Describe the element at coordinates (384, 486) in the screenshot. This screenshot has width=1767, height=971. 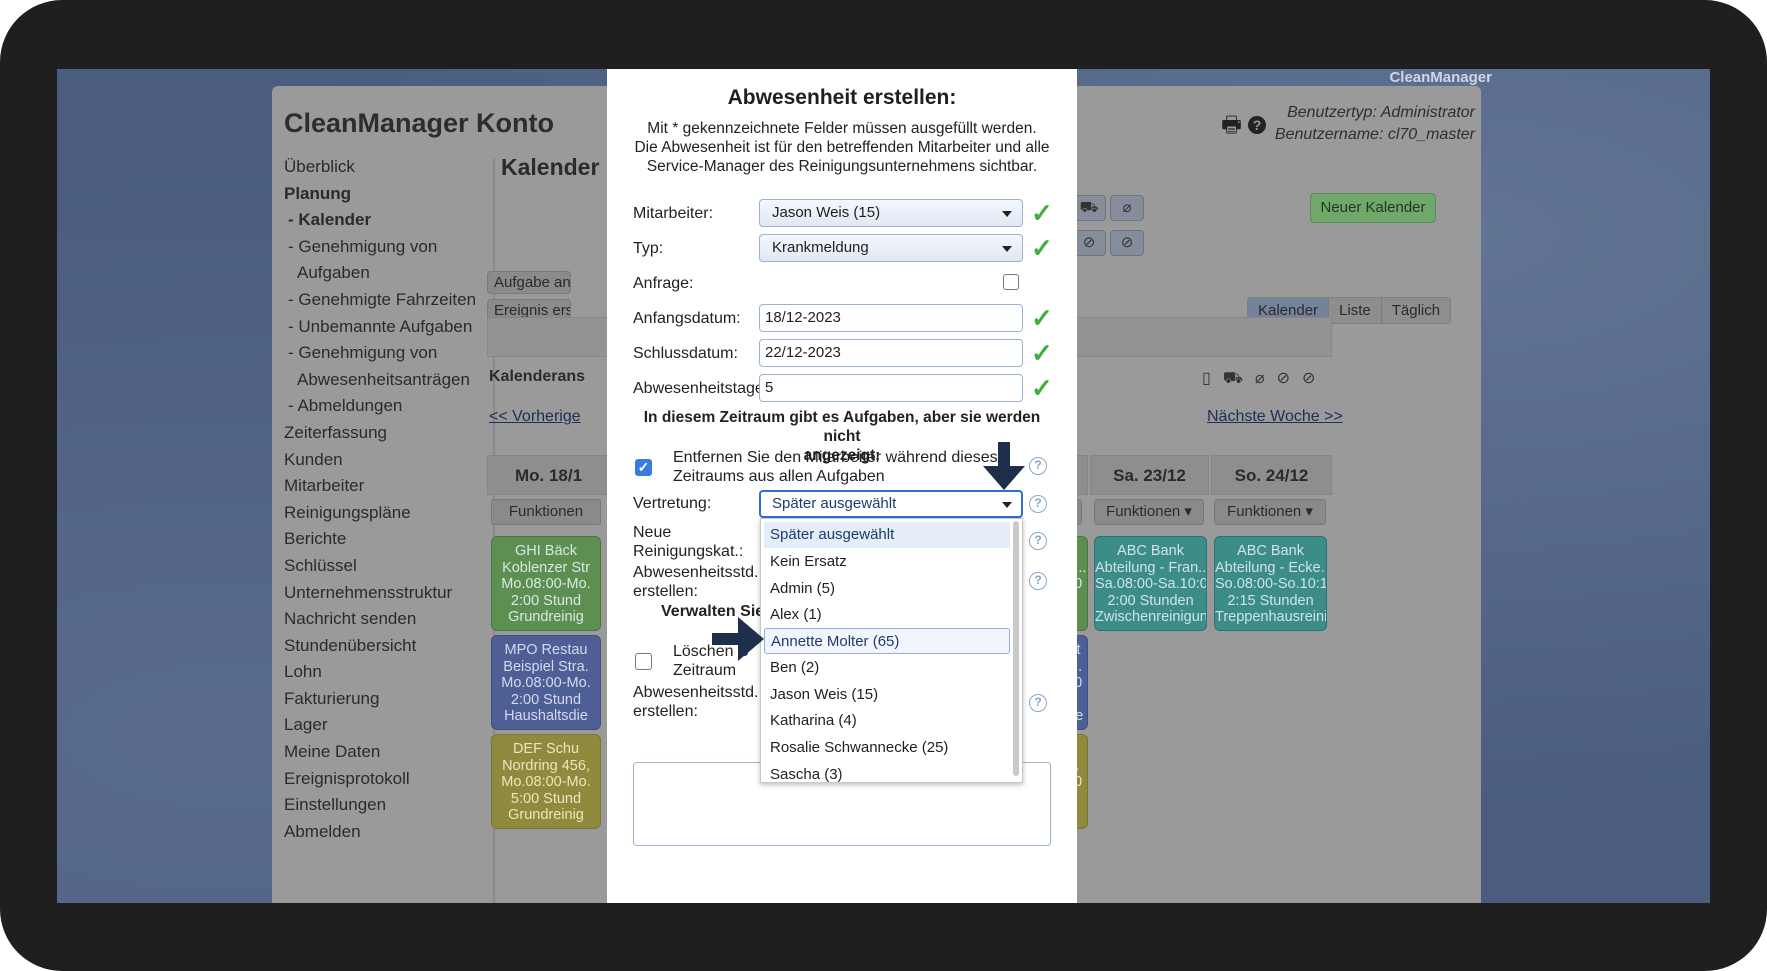
I see `nav-item-mitarbeiter: Mitarbeiter` at that location.